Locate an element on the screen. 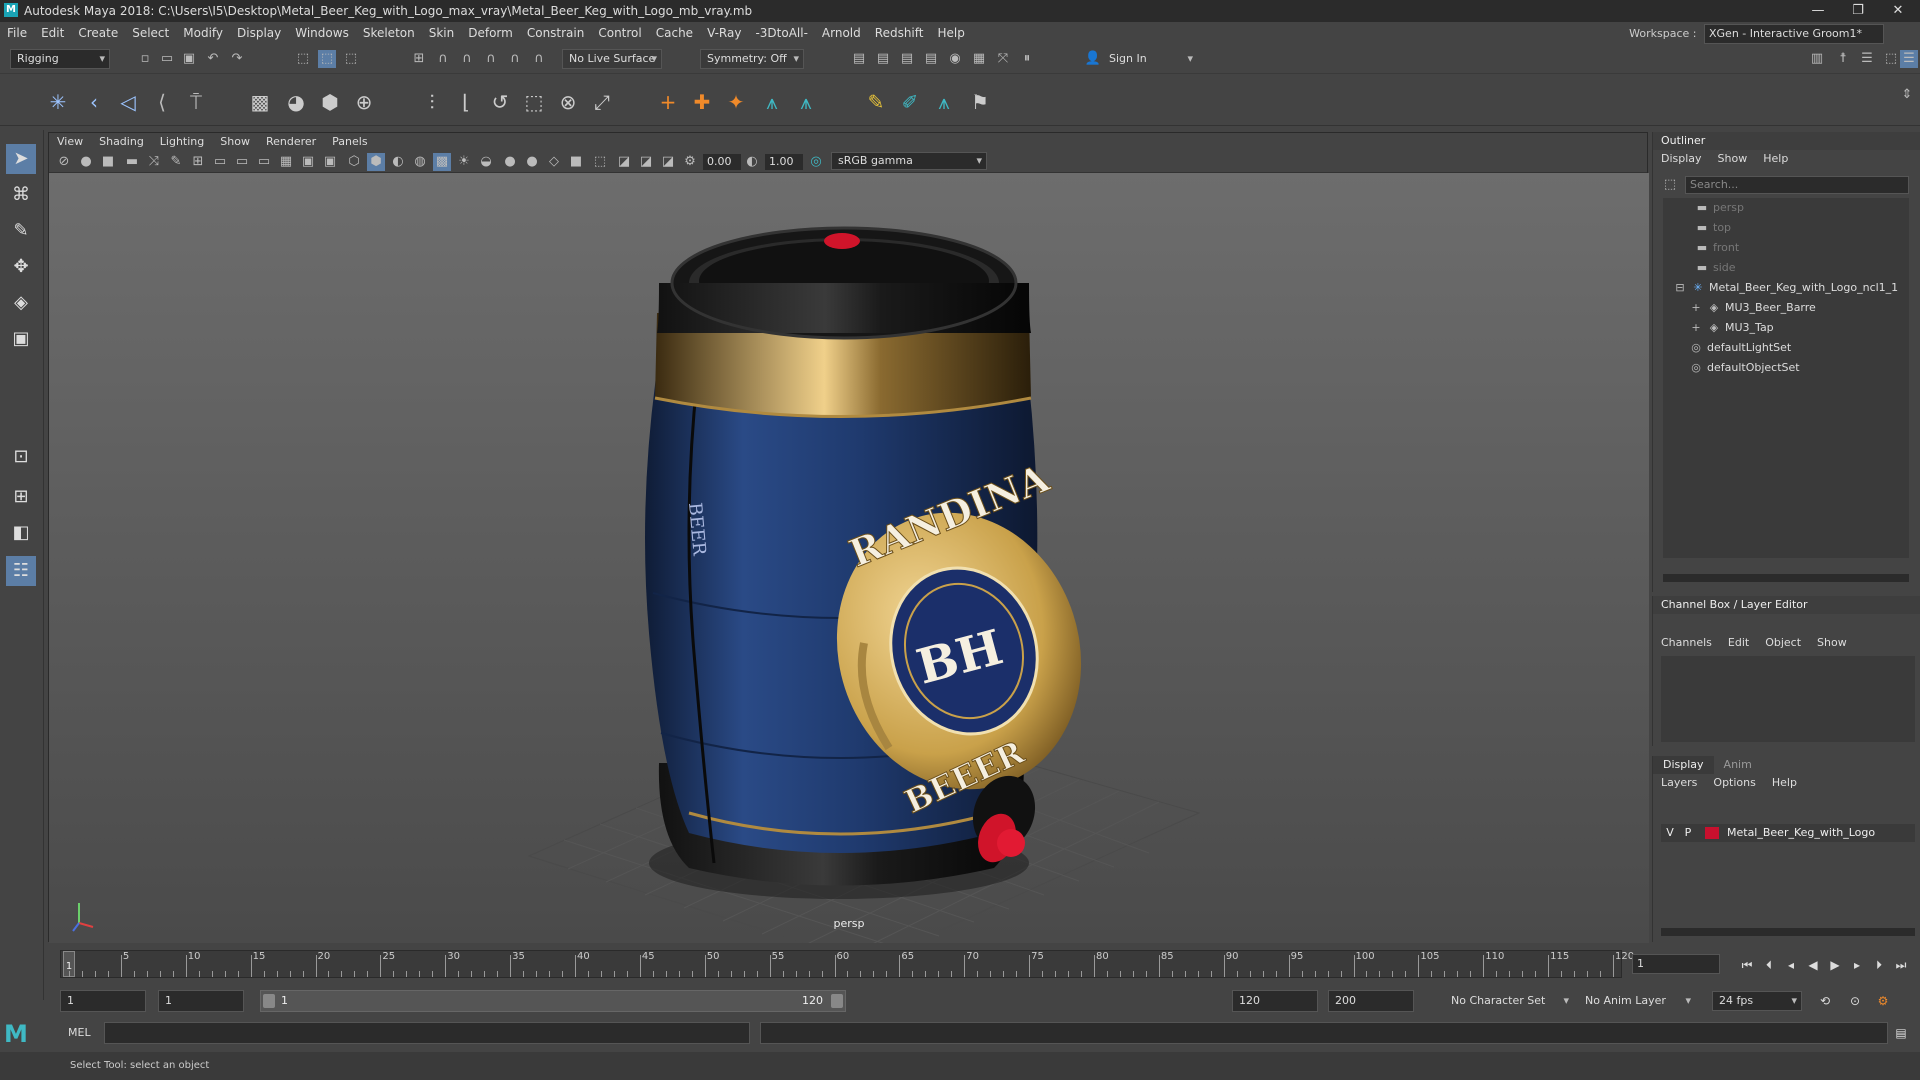 The image size is (1920, 1080). step-forward-key-icon: ⏵ is located at coordinates (1879, 965).